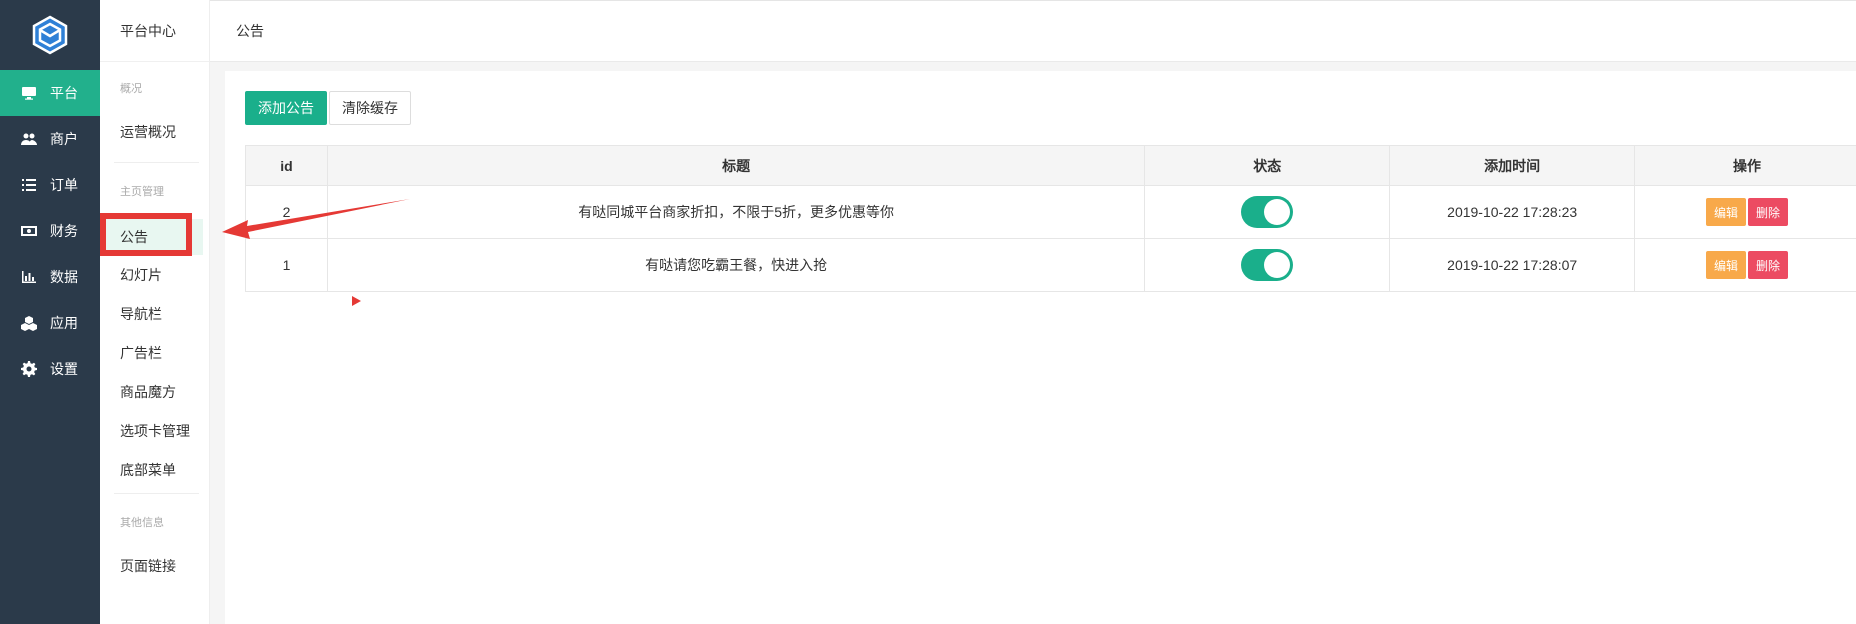 Image resolution: width=1856 pixels, height=624 pixels. I want to click on nav-item-label: 数据, so click(64, 277).